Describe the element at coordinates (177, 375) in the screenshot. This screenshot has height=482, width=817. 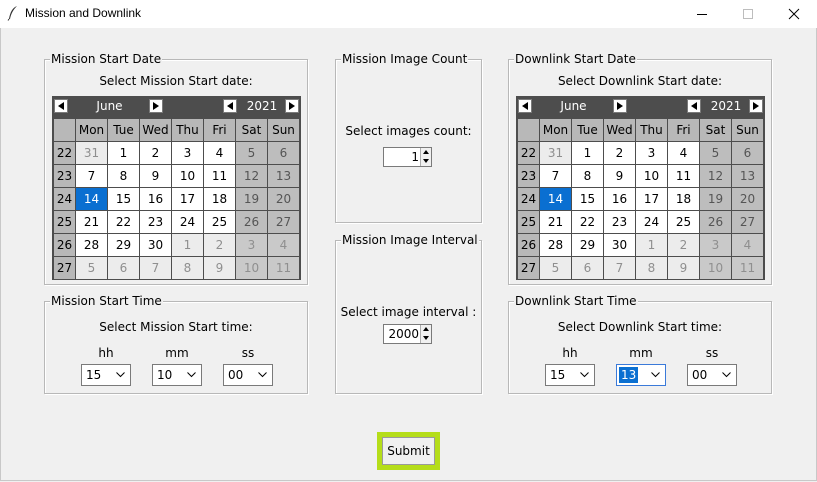
I see `mission-mm-combobox: 10` at that location.